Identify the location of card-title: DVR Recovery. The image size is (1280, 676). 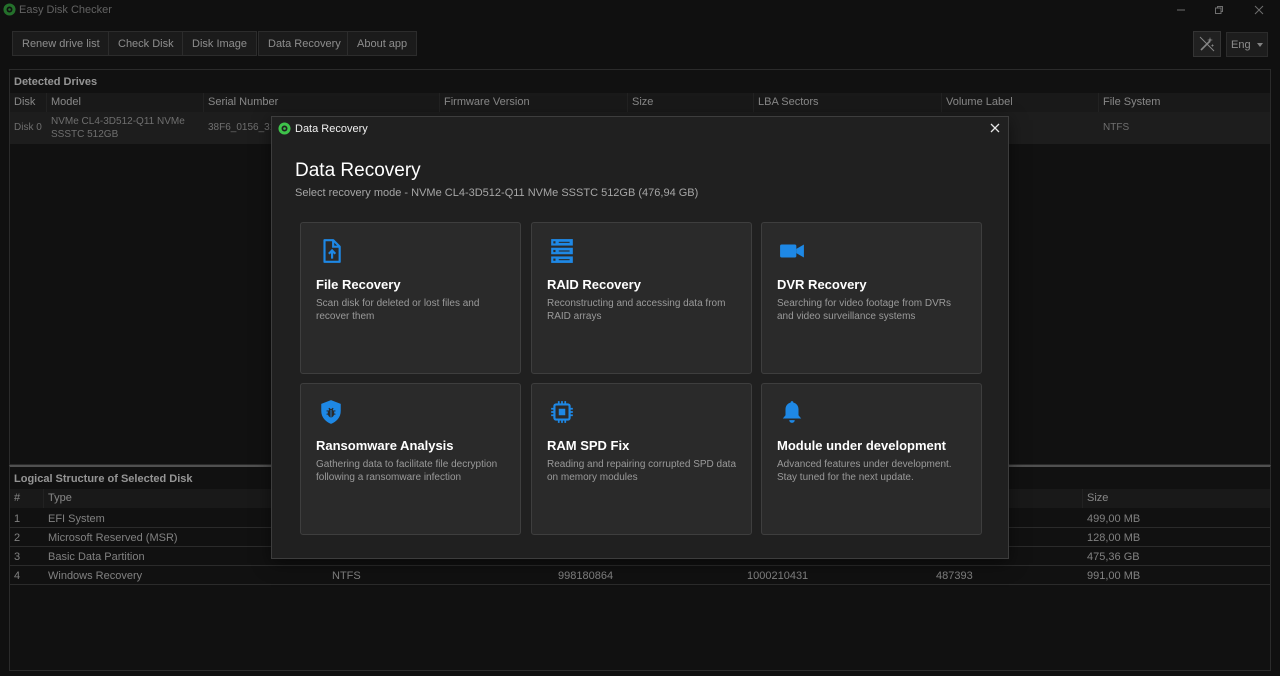
(822, 284).